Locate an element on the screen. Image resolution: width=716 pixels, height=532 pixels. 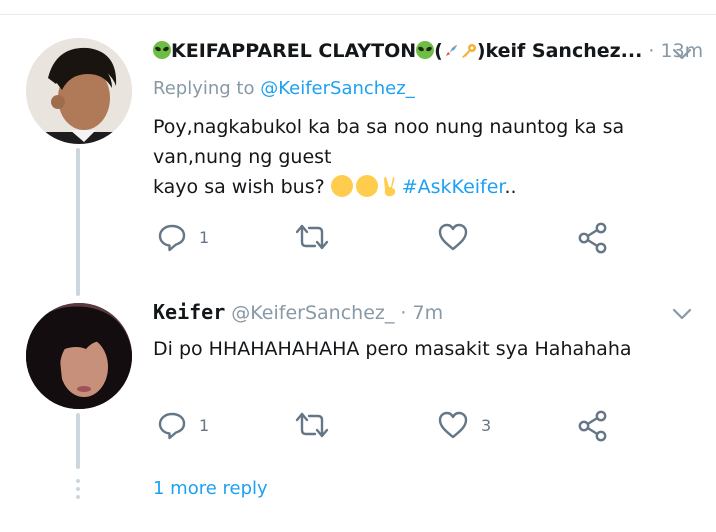
grin-emoji-icon is located at coordinates (366, 186).